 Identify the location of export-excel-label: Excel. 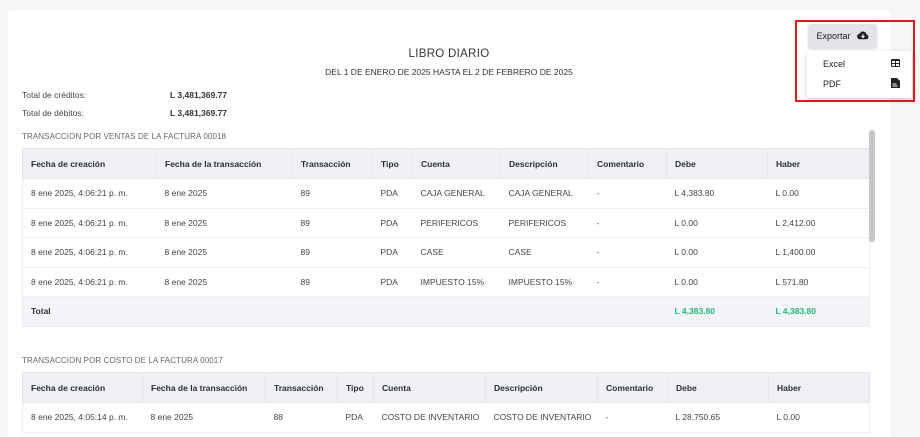
(834, 64).